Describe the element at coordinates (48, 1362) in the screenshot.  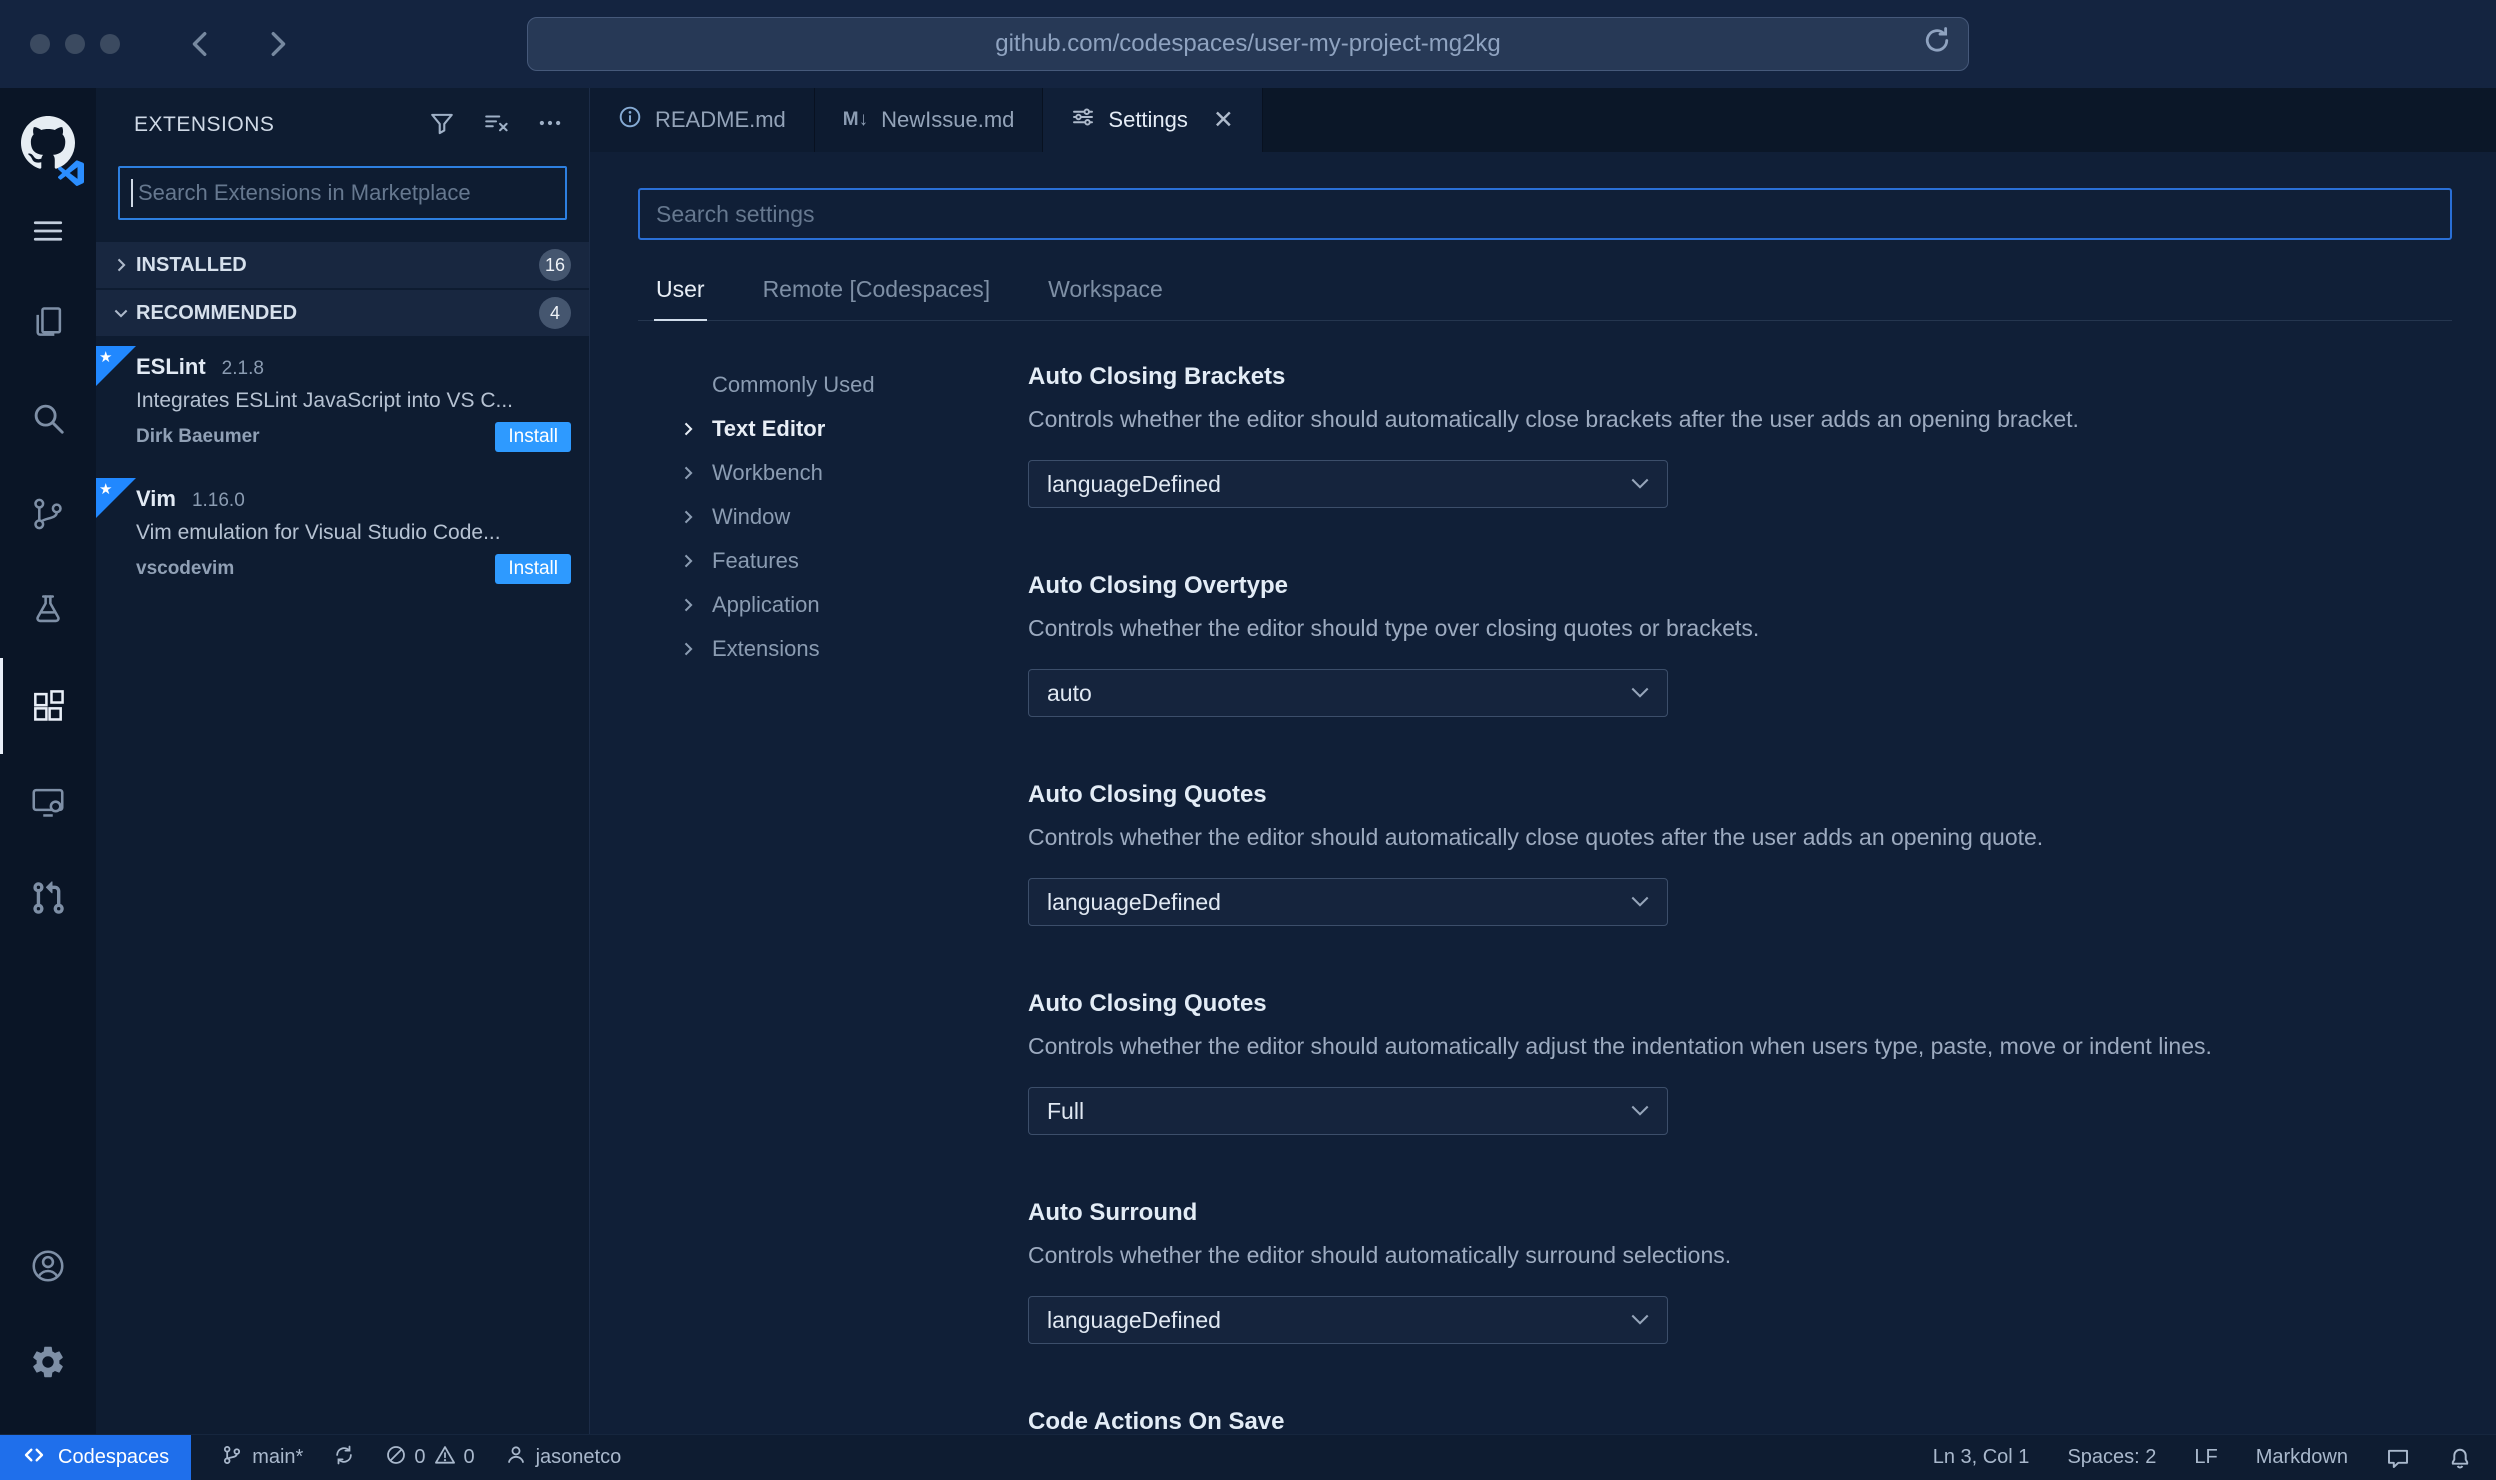
I see `settings-gear-icon` at that location.